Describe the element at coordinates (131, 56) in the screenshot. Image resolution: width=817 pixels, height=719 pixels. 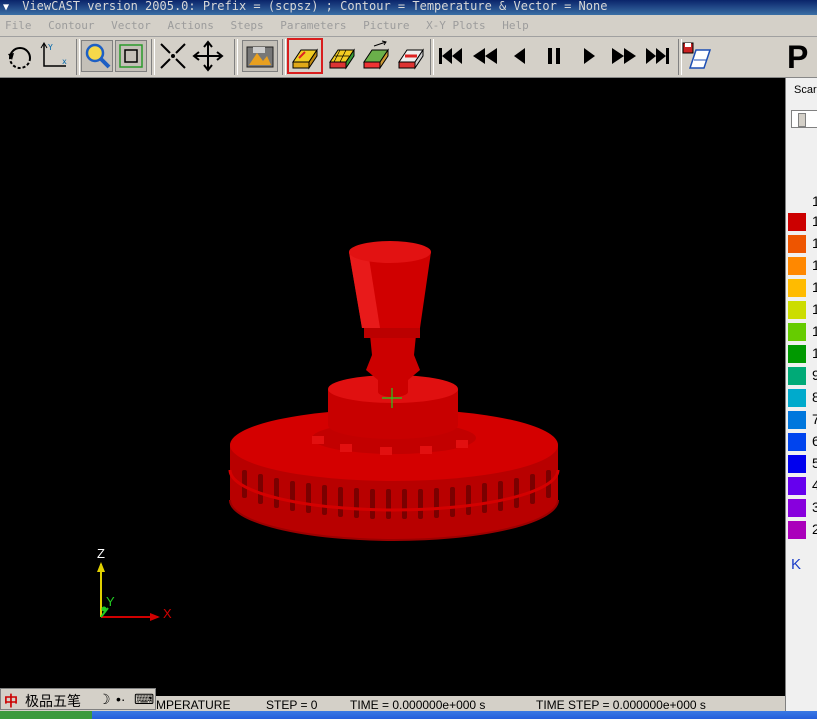
I see `fit-window-icon` at that location.